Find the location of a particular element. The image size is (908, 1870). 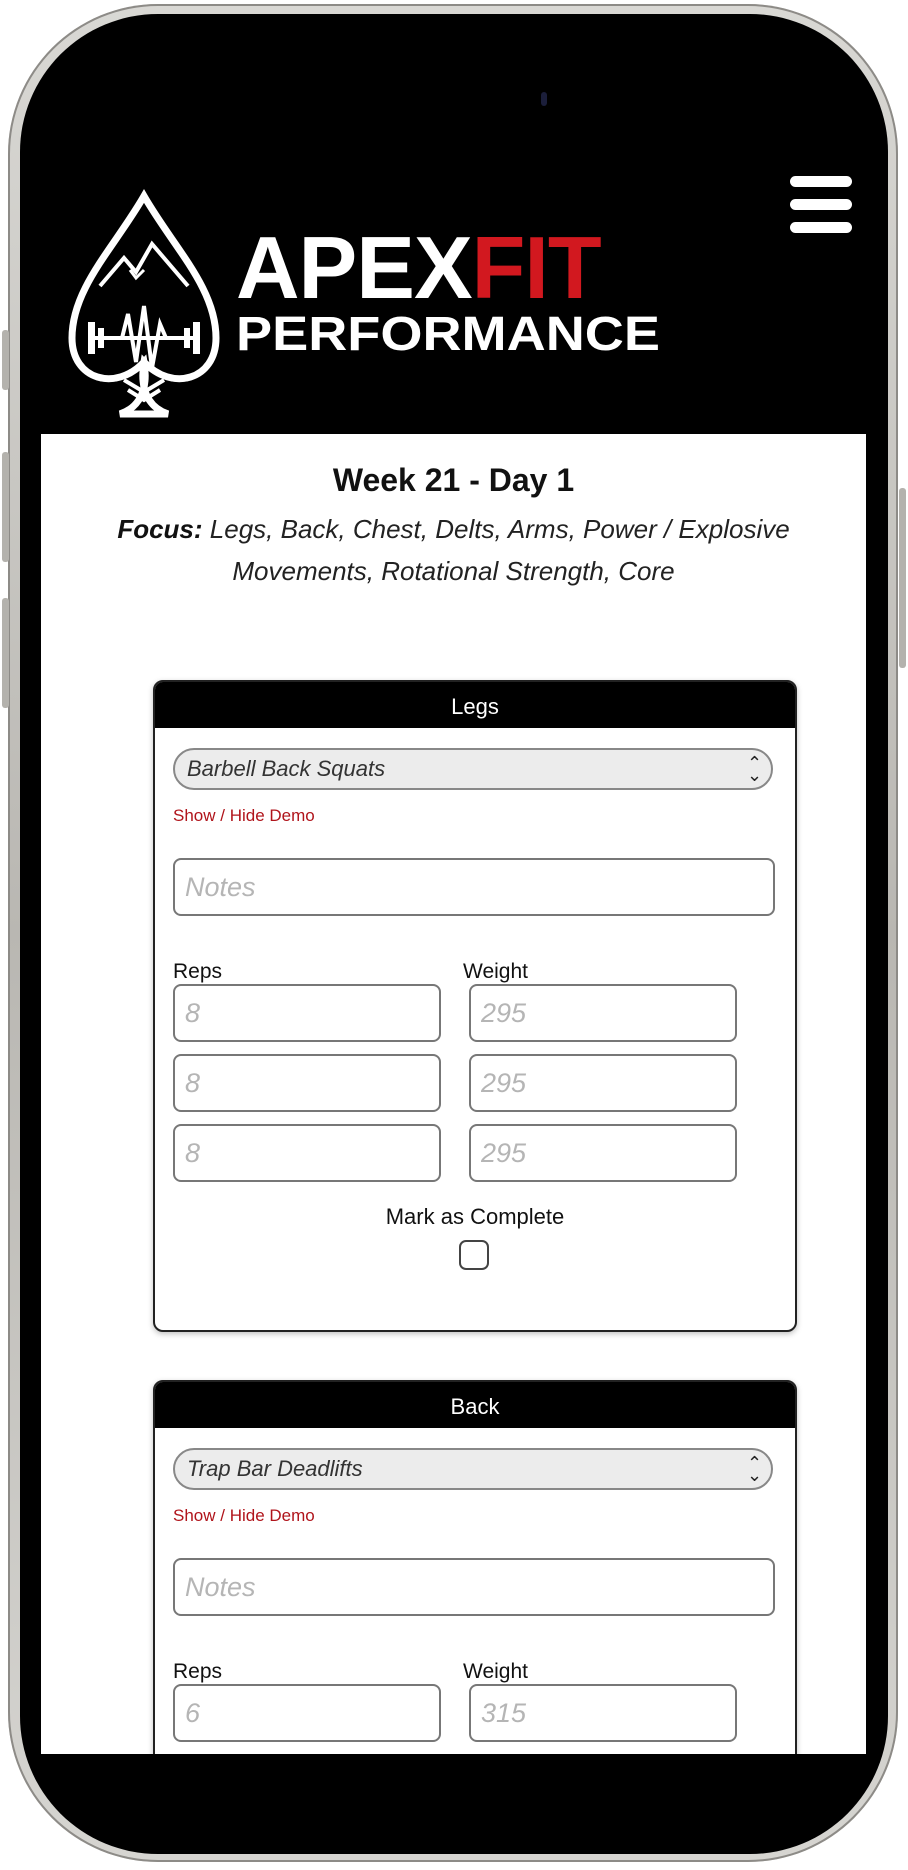

svg-text: APEXFIT is located at coordinates (418, 267).